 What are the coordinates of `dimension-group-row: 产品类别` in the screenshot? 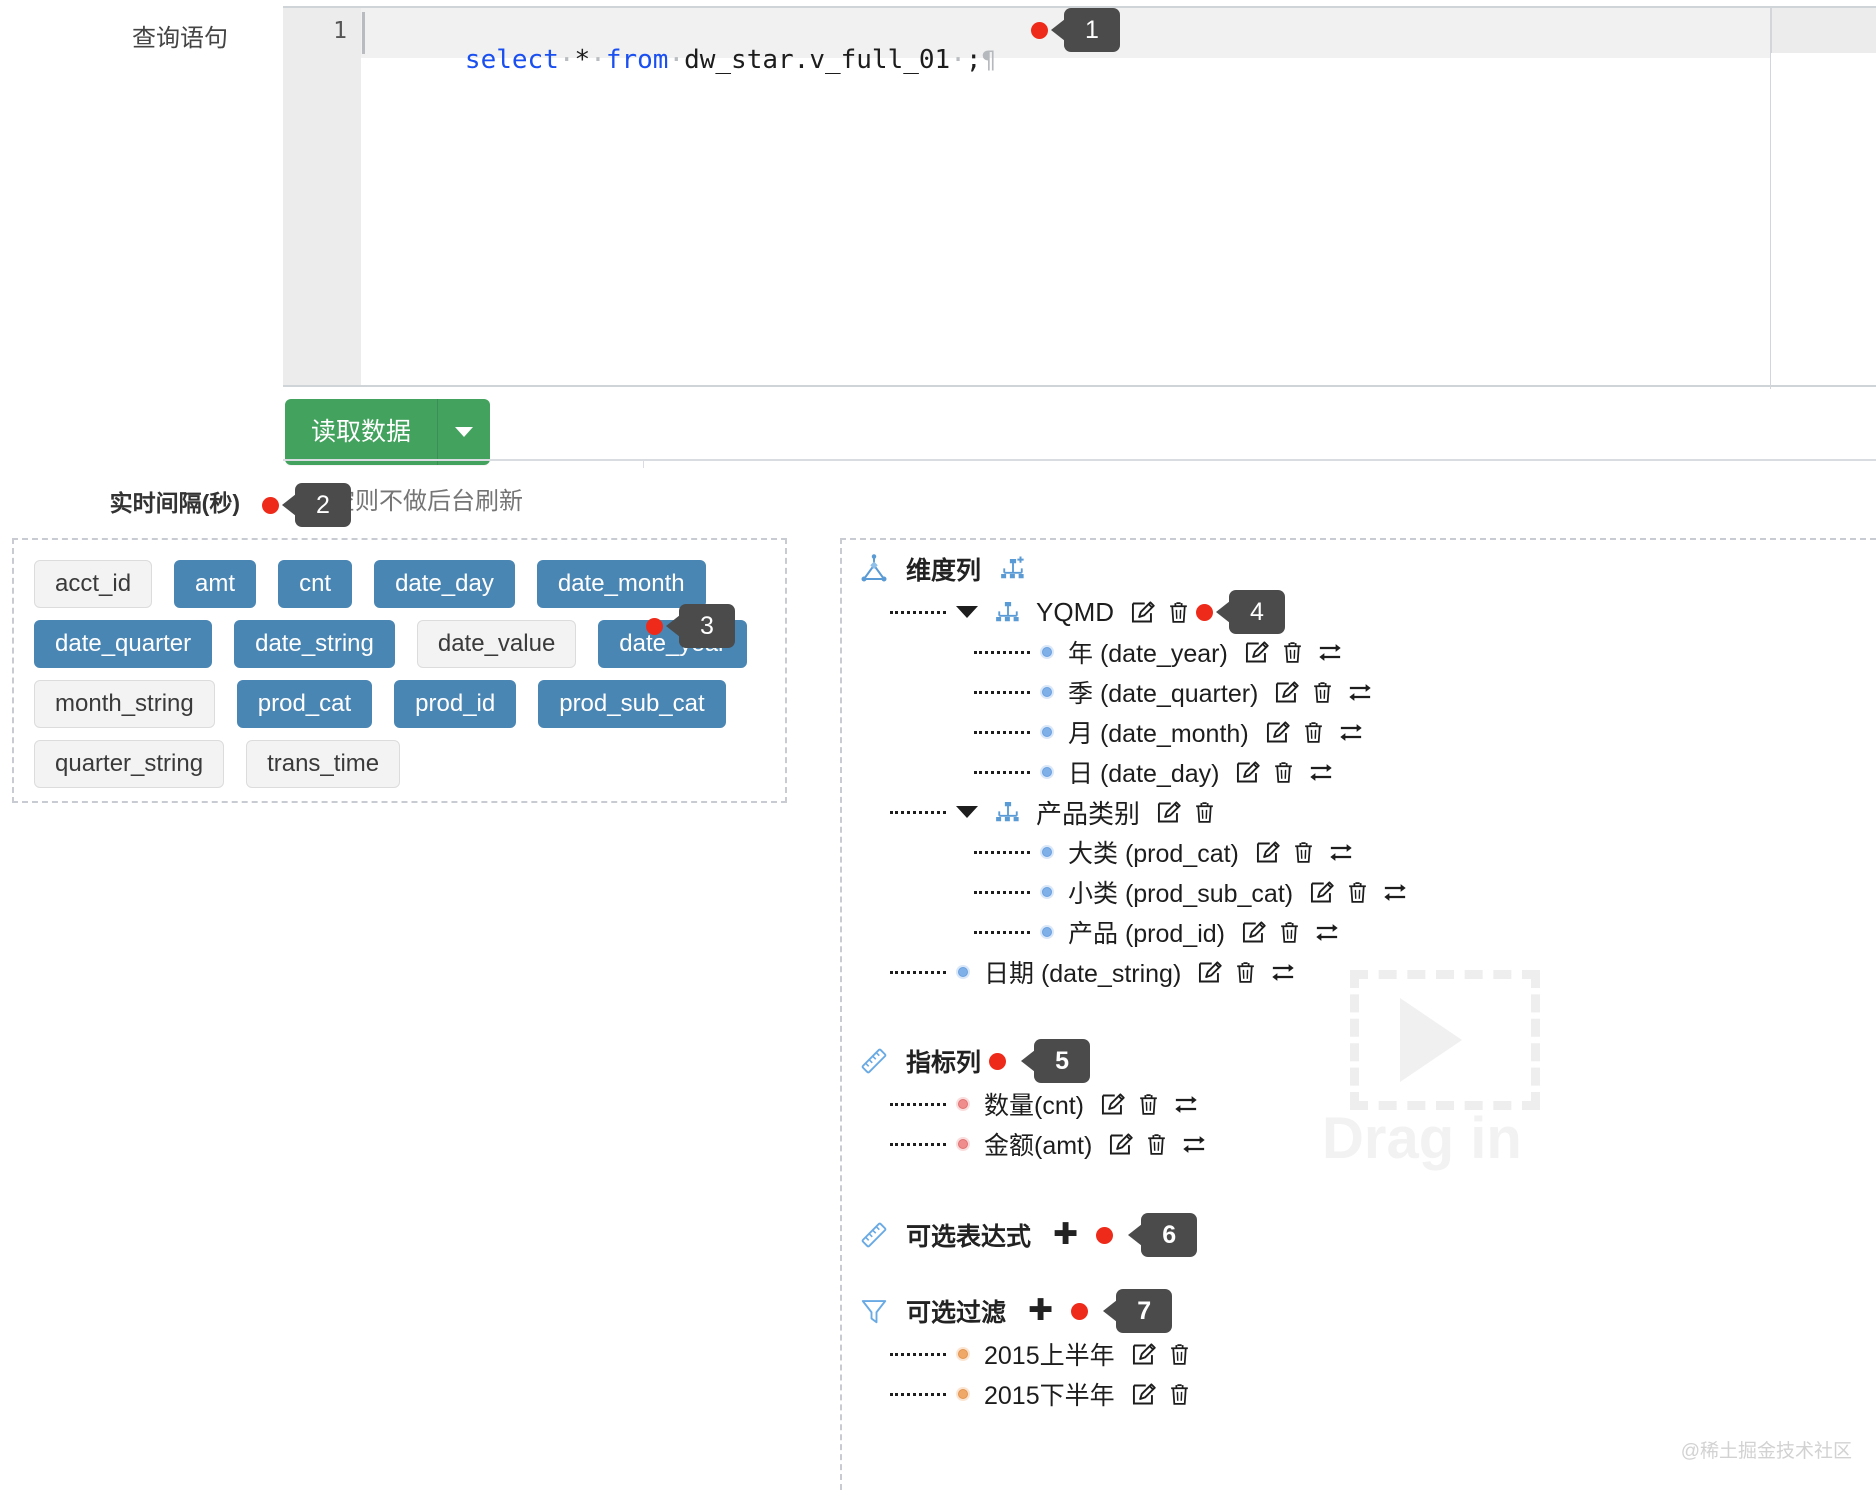 It's located at (1359, 812).